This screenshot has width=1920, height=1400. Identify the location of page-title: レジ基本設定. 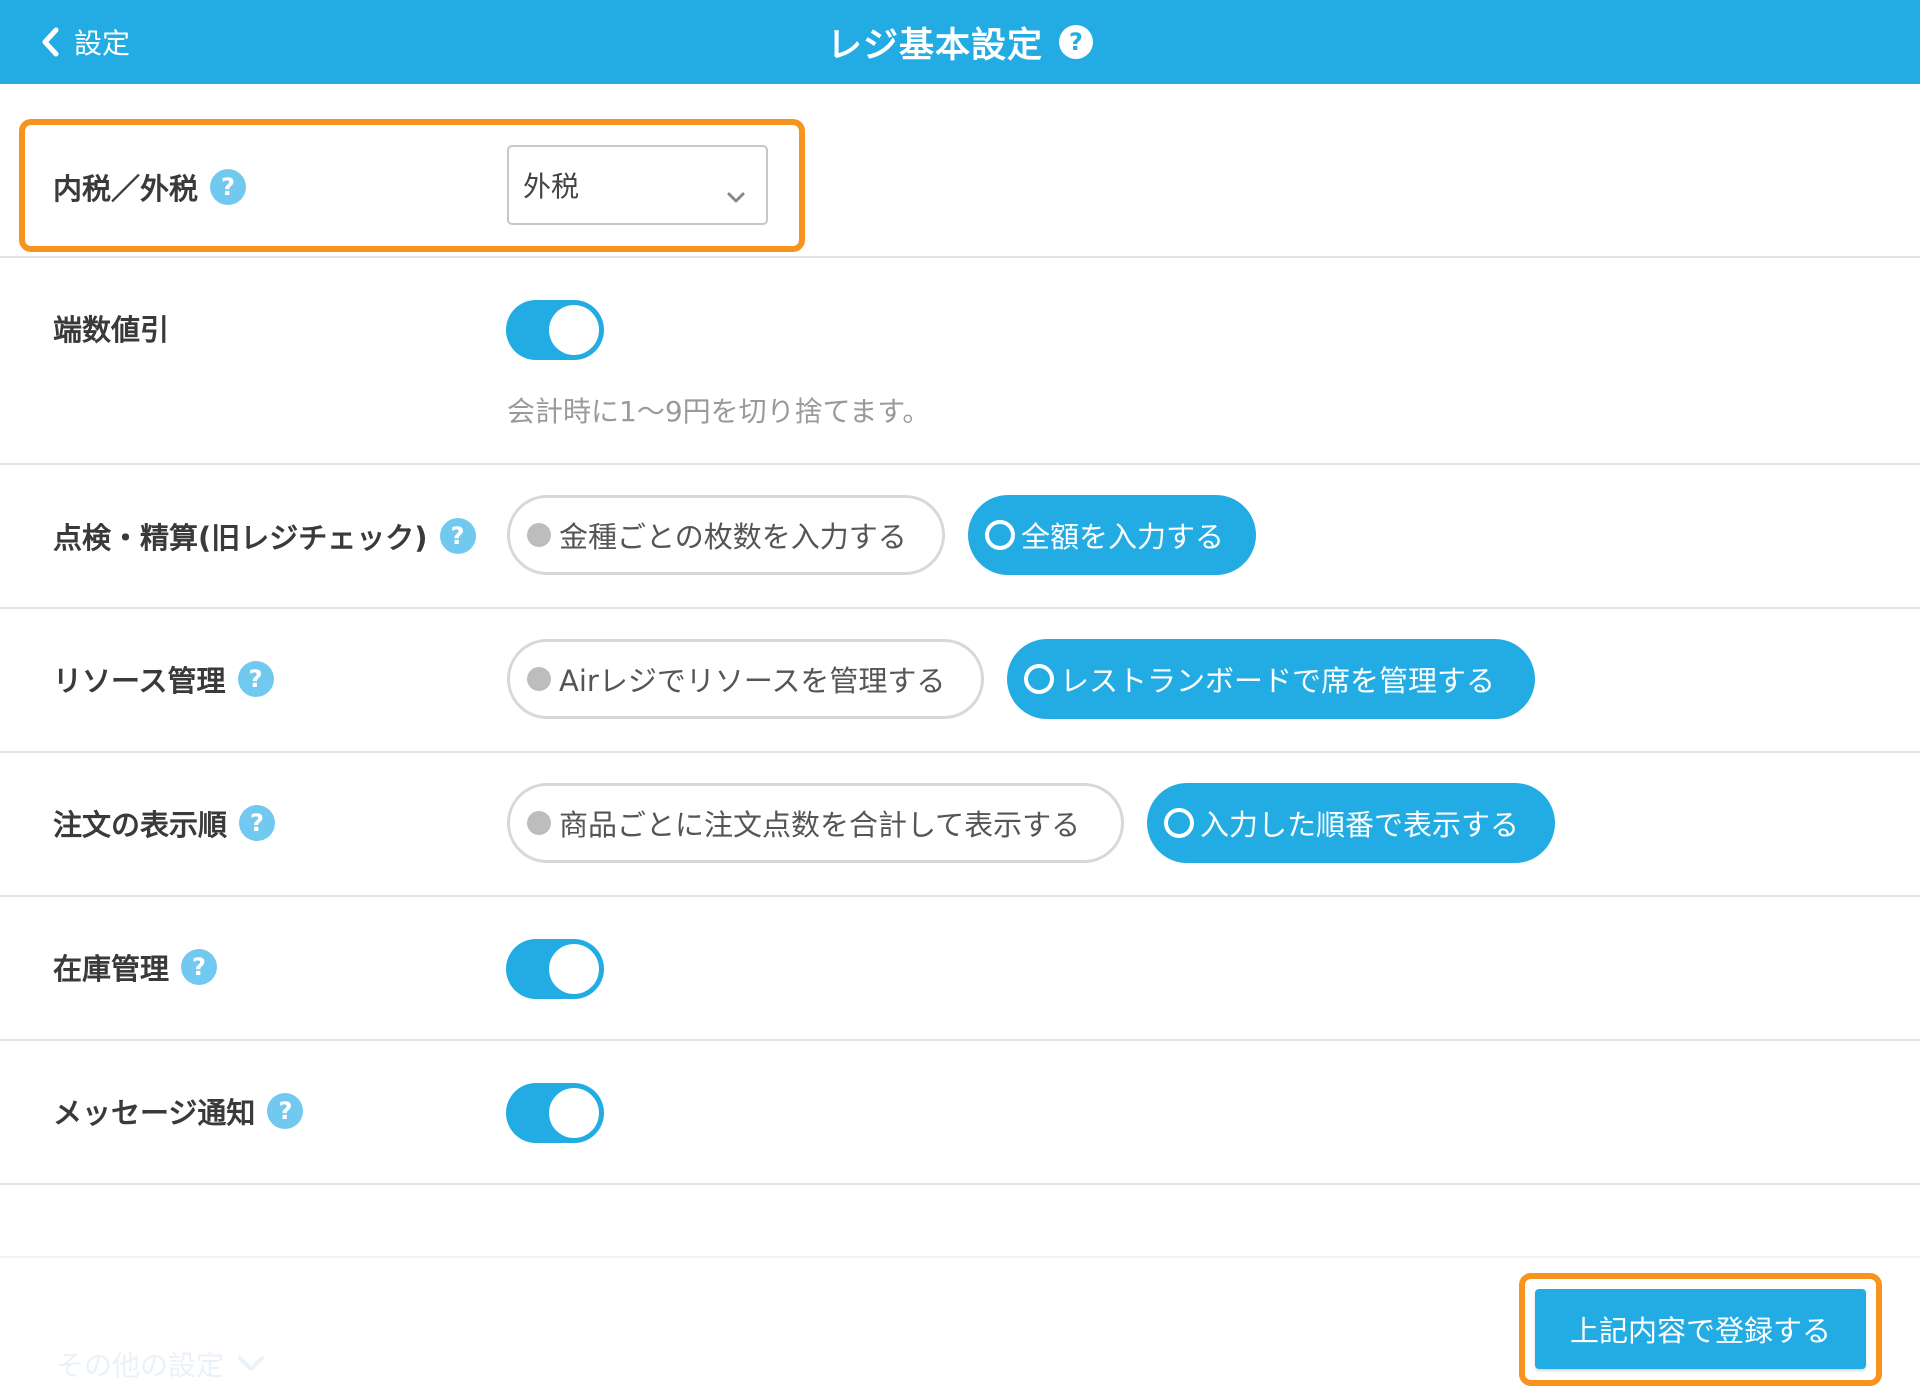
(934, 45).